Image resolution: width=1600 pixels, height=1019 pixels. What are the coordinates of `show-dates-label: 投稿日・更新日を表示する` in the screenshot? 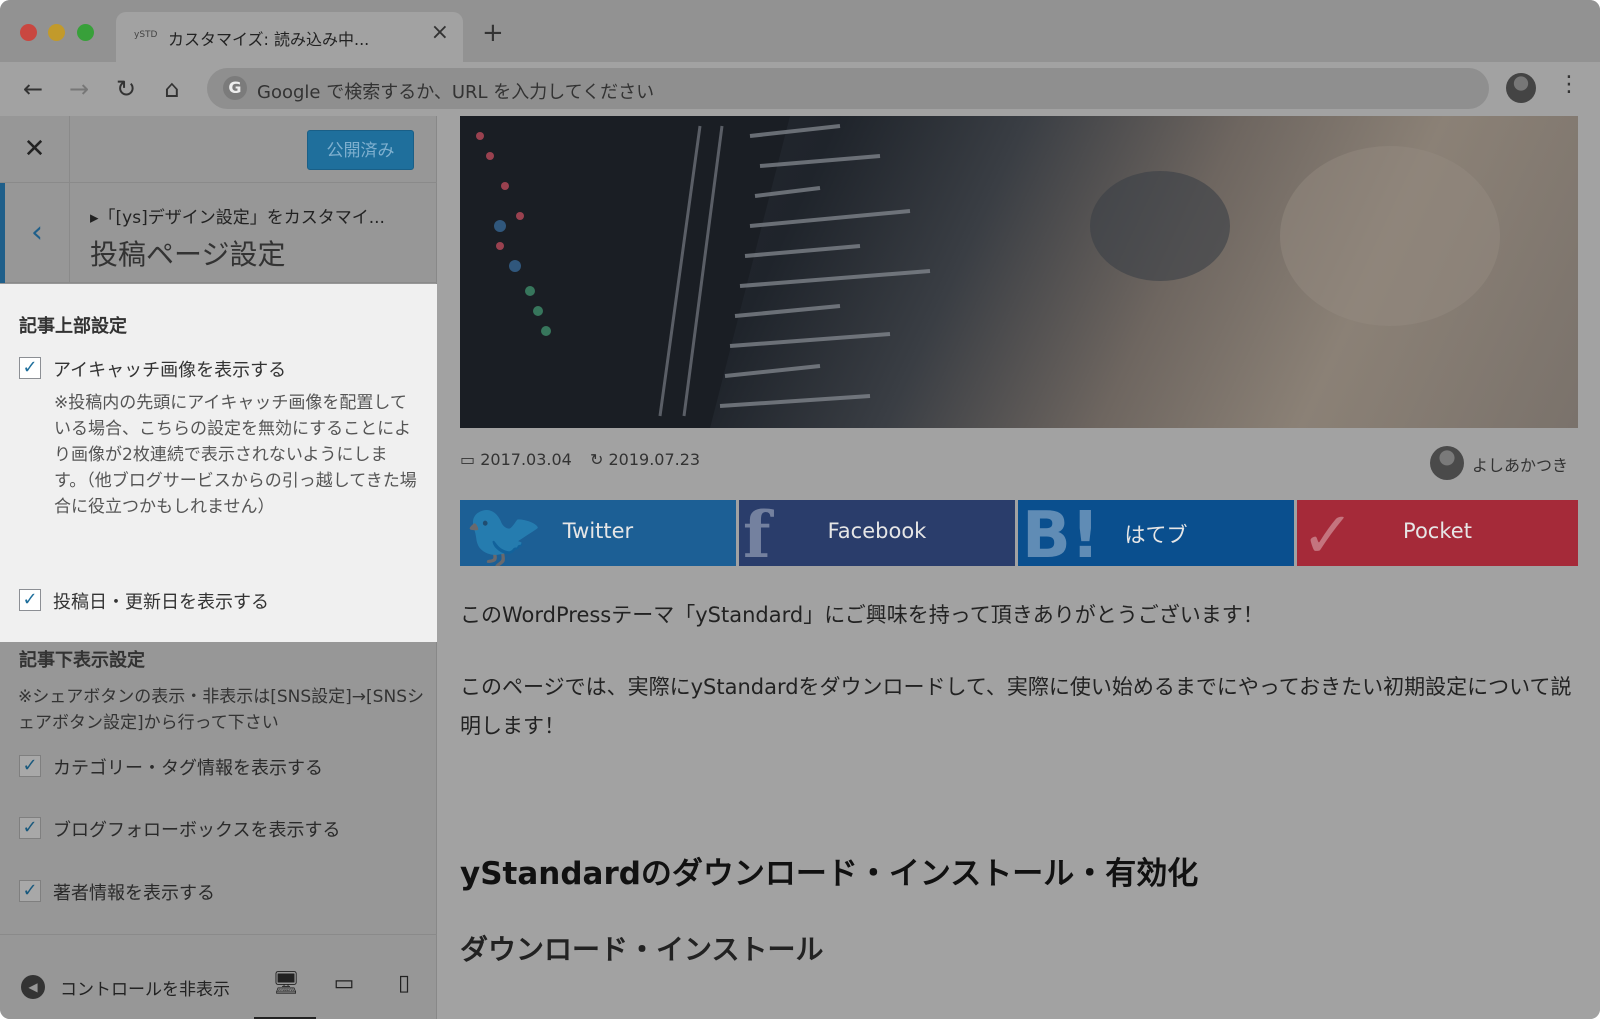 It's located at (161, 602).